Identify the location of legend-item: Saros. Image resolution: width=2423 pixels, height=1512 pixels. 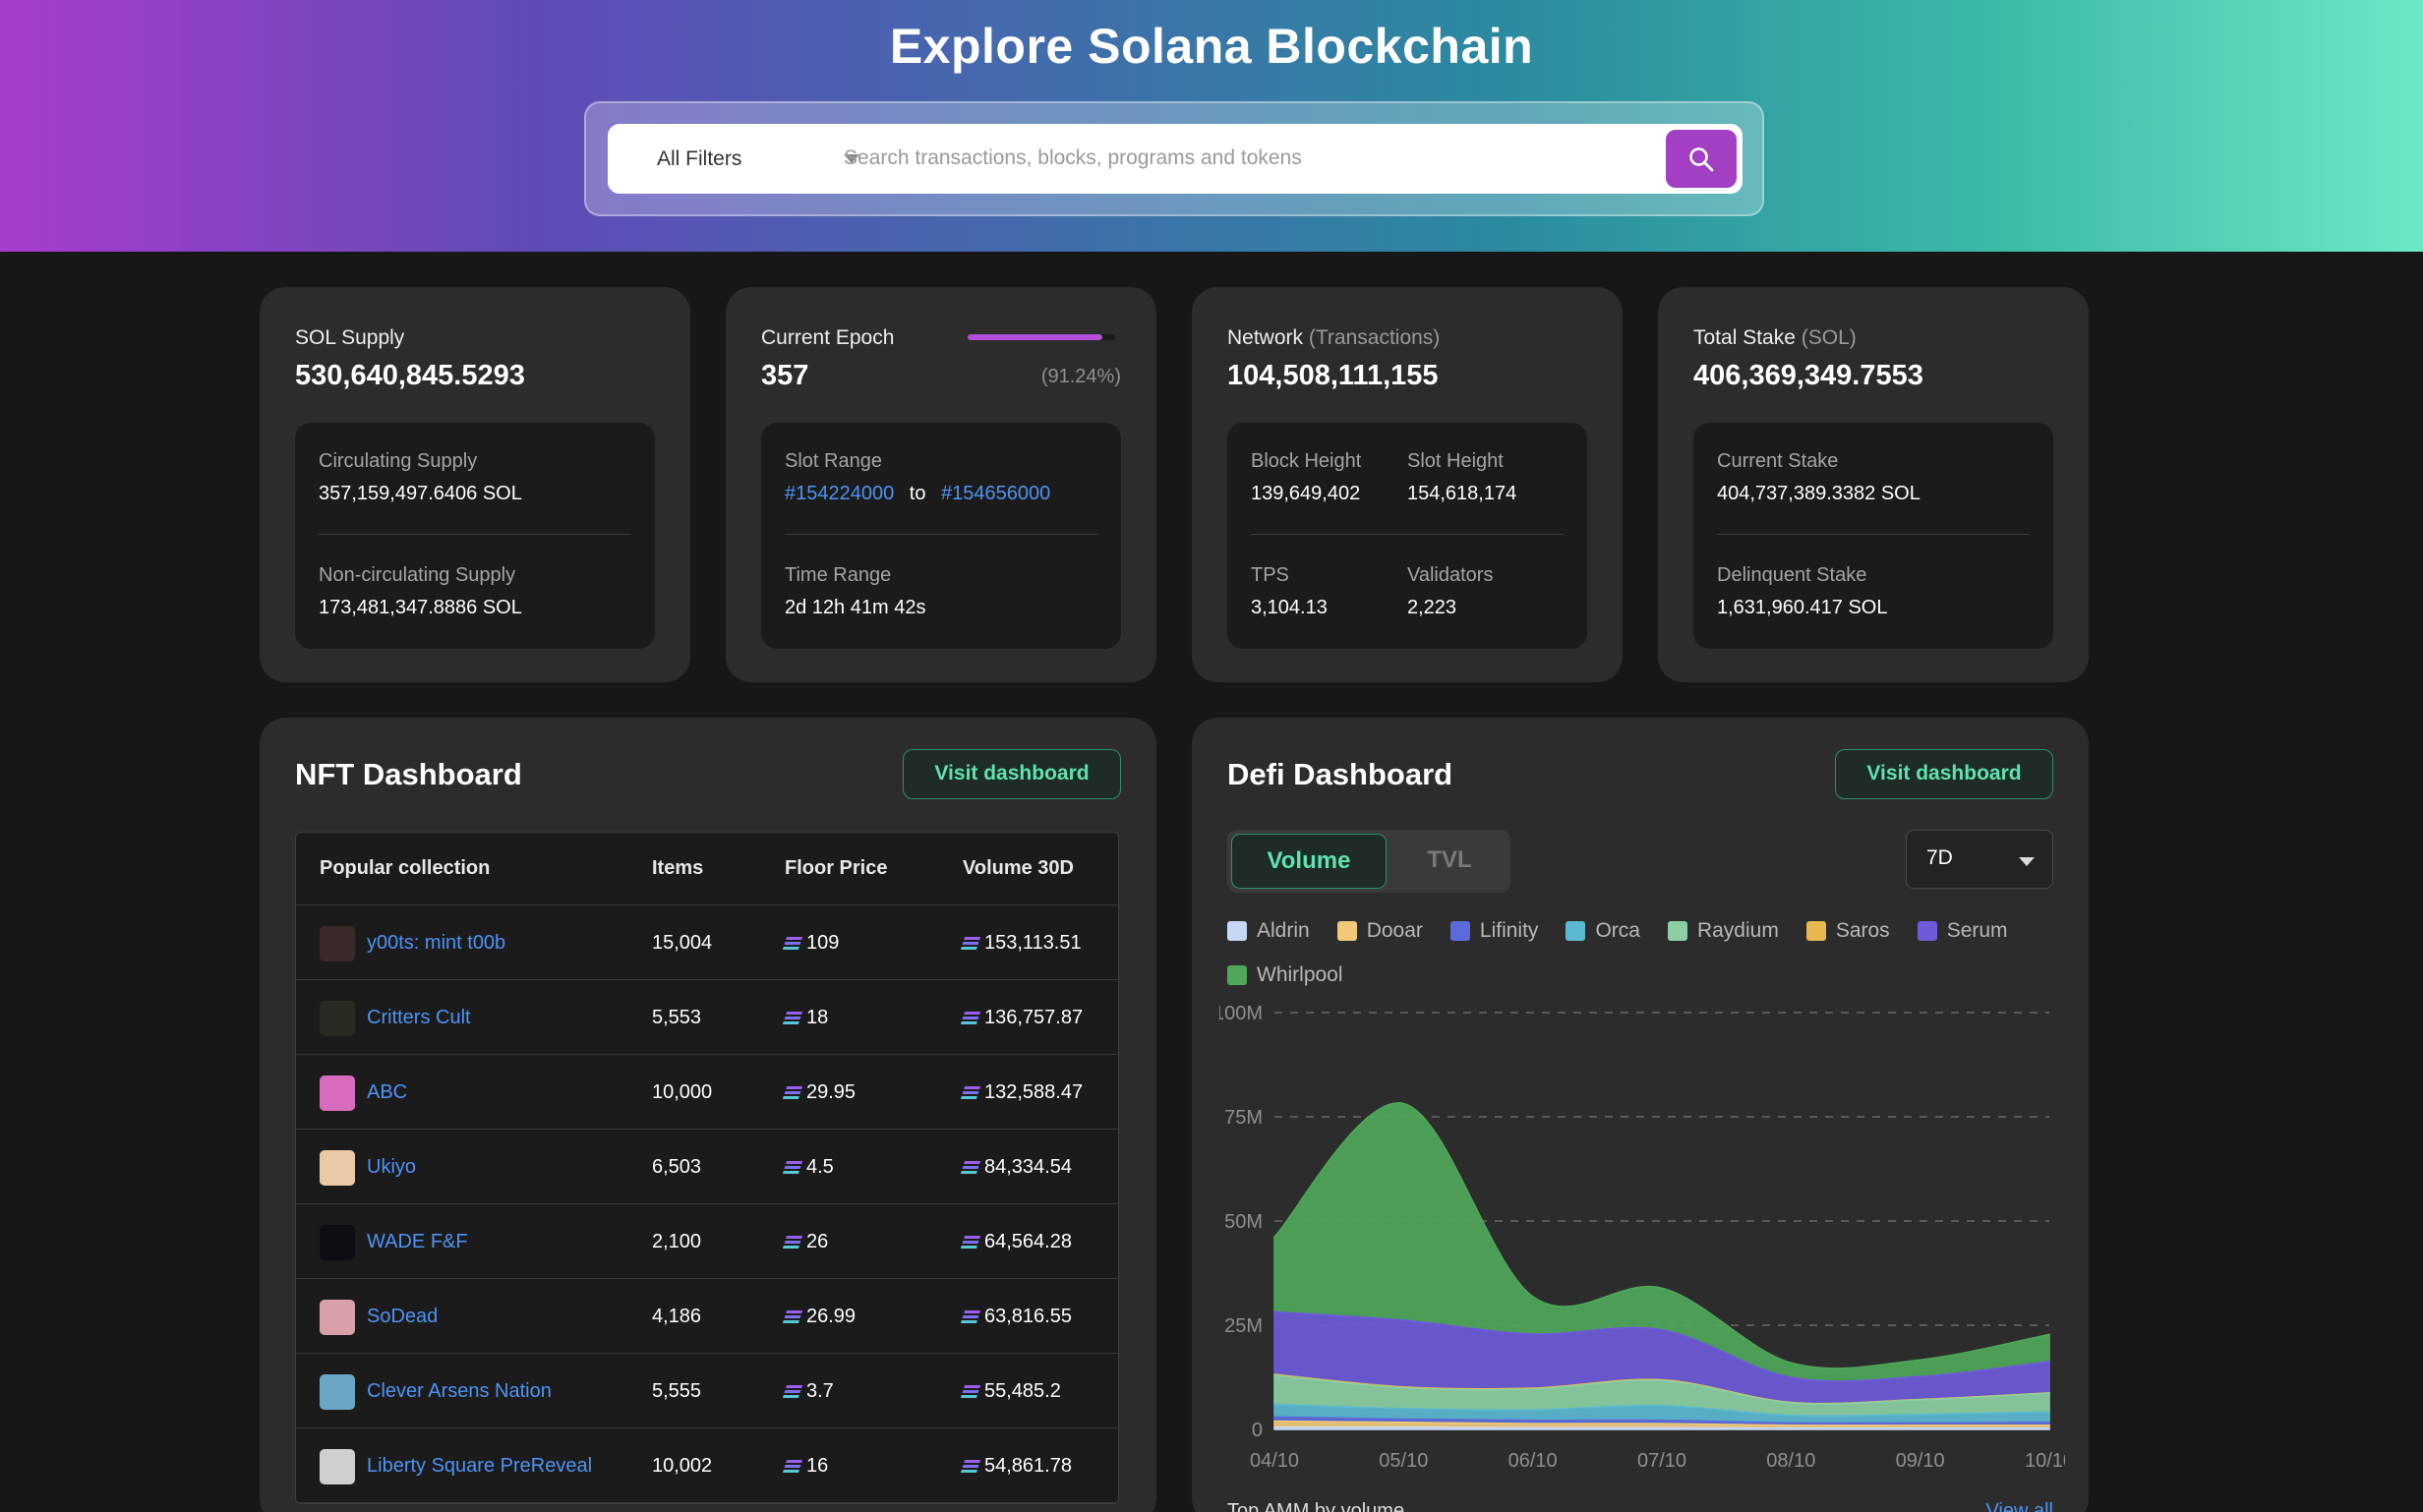
(1847, 930).